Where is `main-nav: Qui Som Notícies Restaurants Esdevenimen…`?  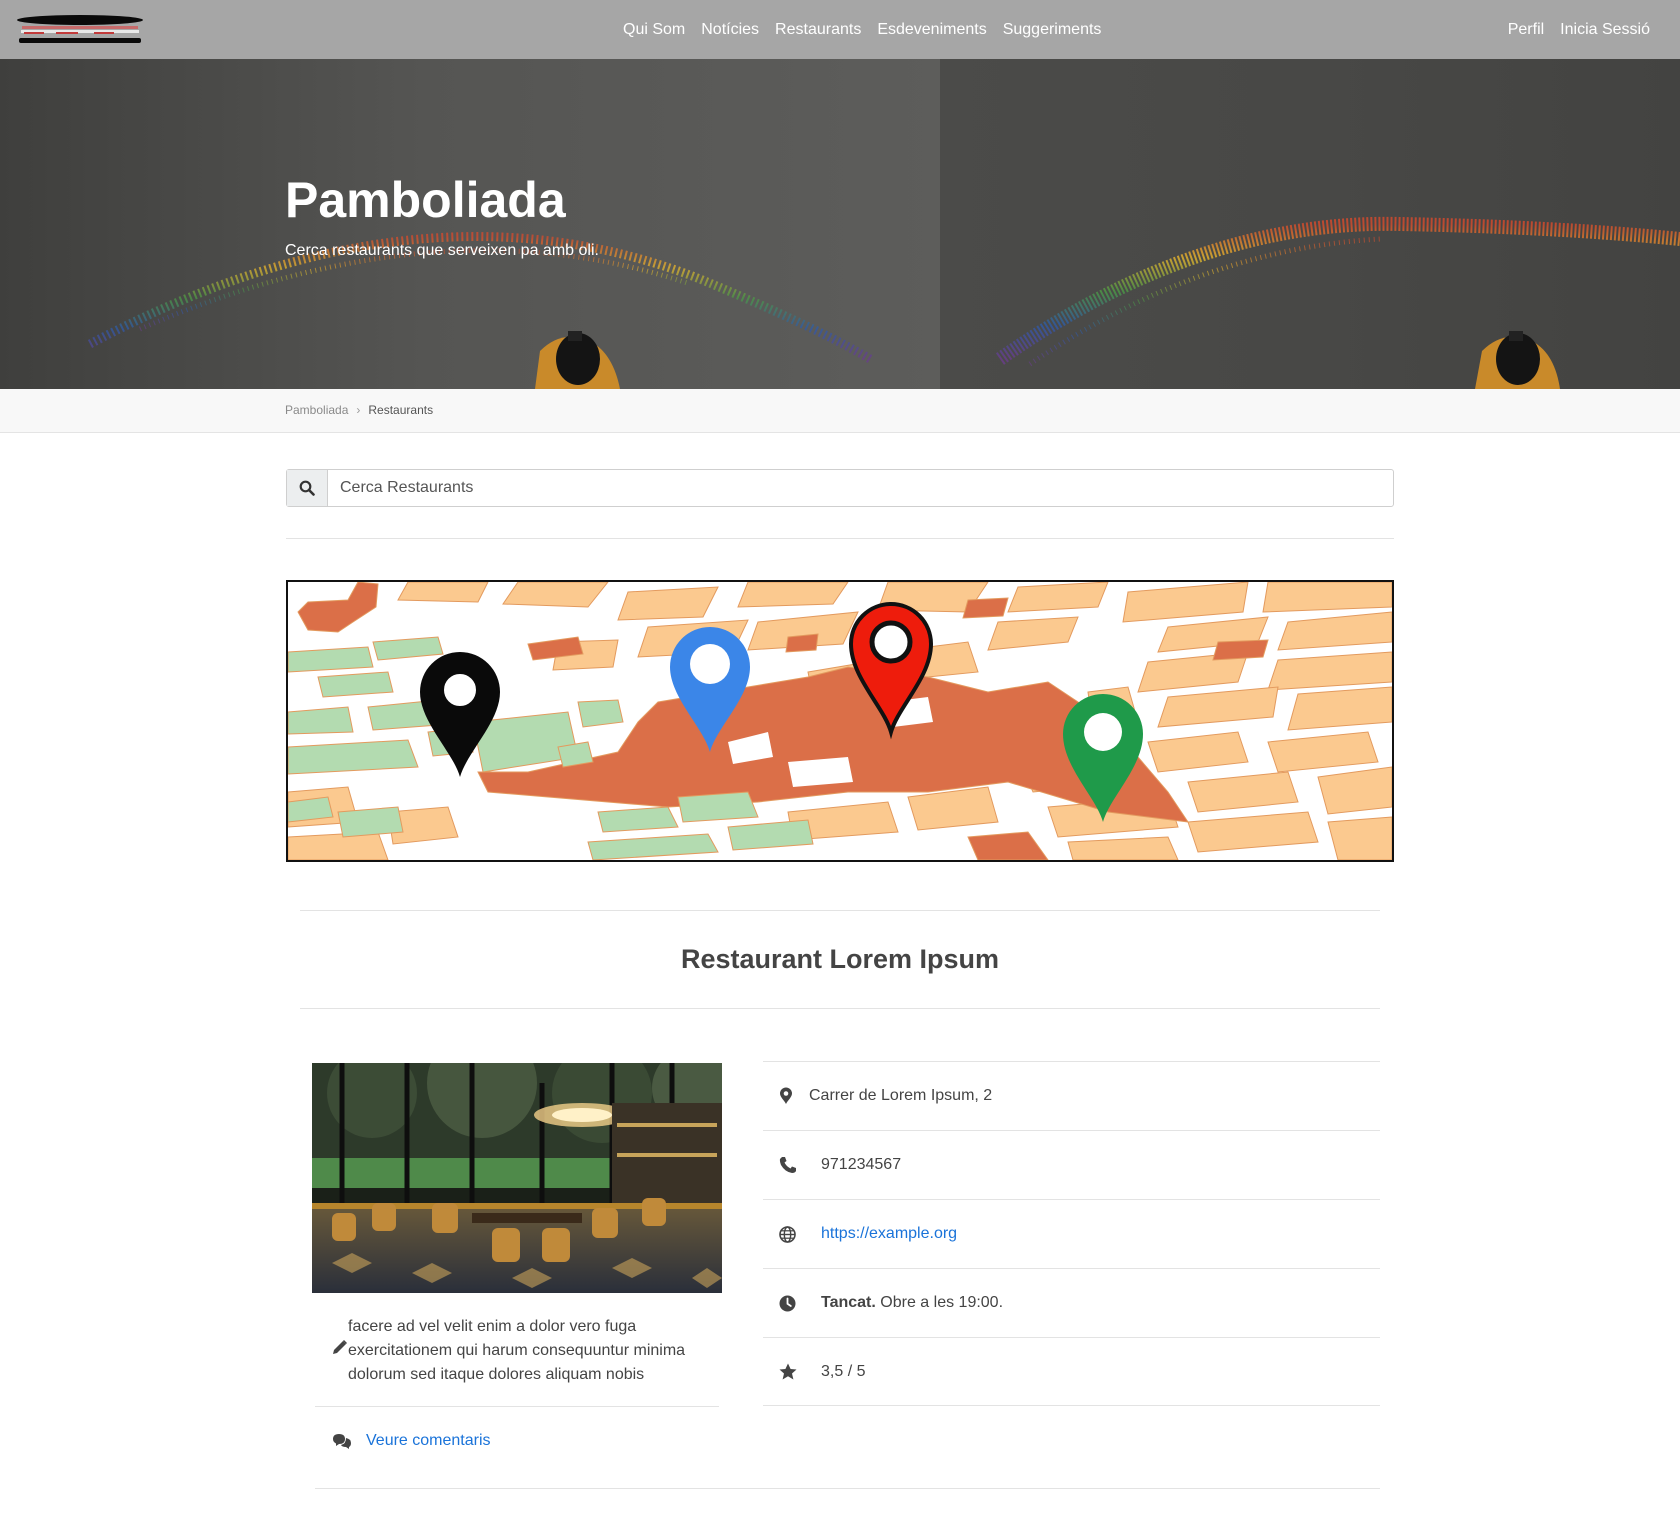
main-nav: Qui Som Notícies Restaurants Esdevenimen… is located at coordinates (862, 29).